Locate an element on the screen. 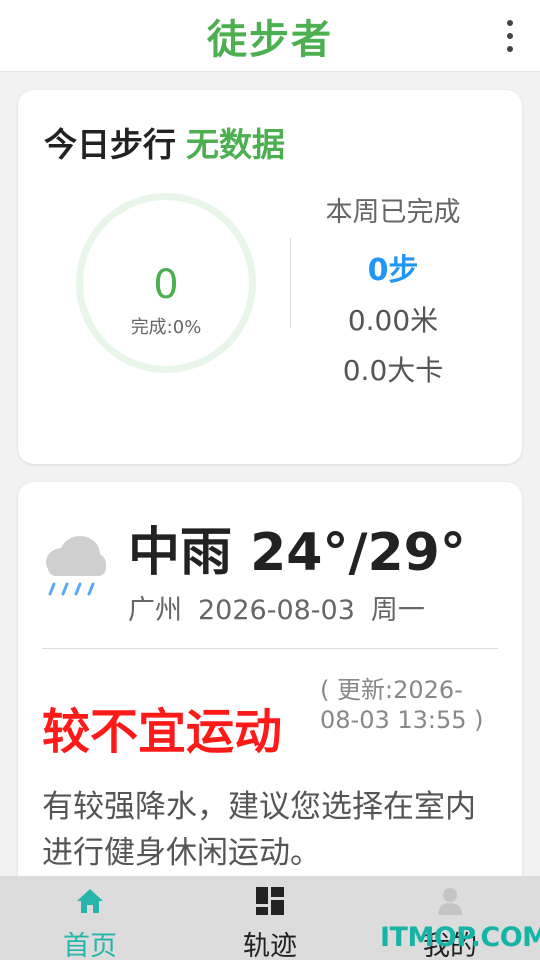 The height and width of the screenshot is (960, 540). app-title: 徒步者 is located at coordinates (270, 39).